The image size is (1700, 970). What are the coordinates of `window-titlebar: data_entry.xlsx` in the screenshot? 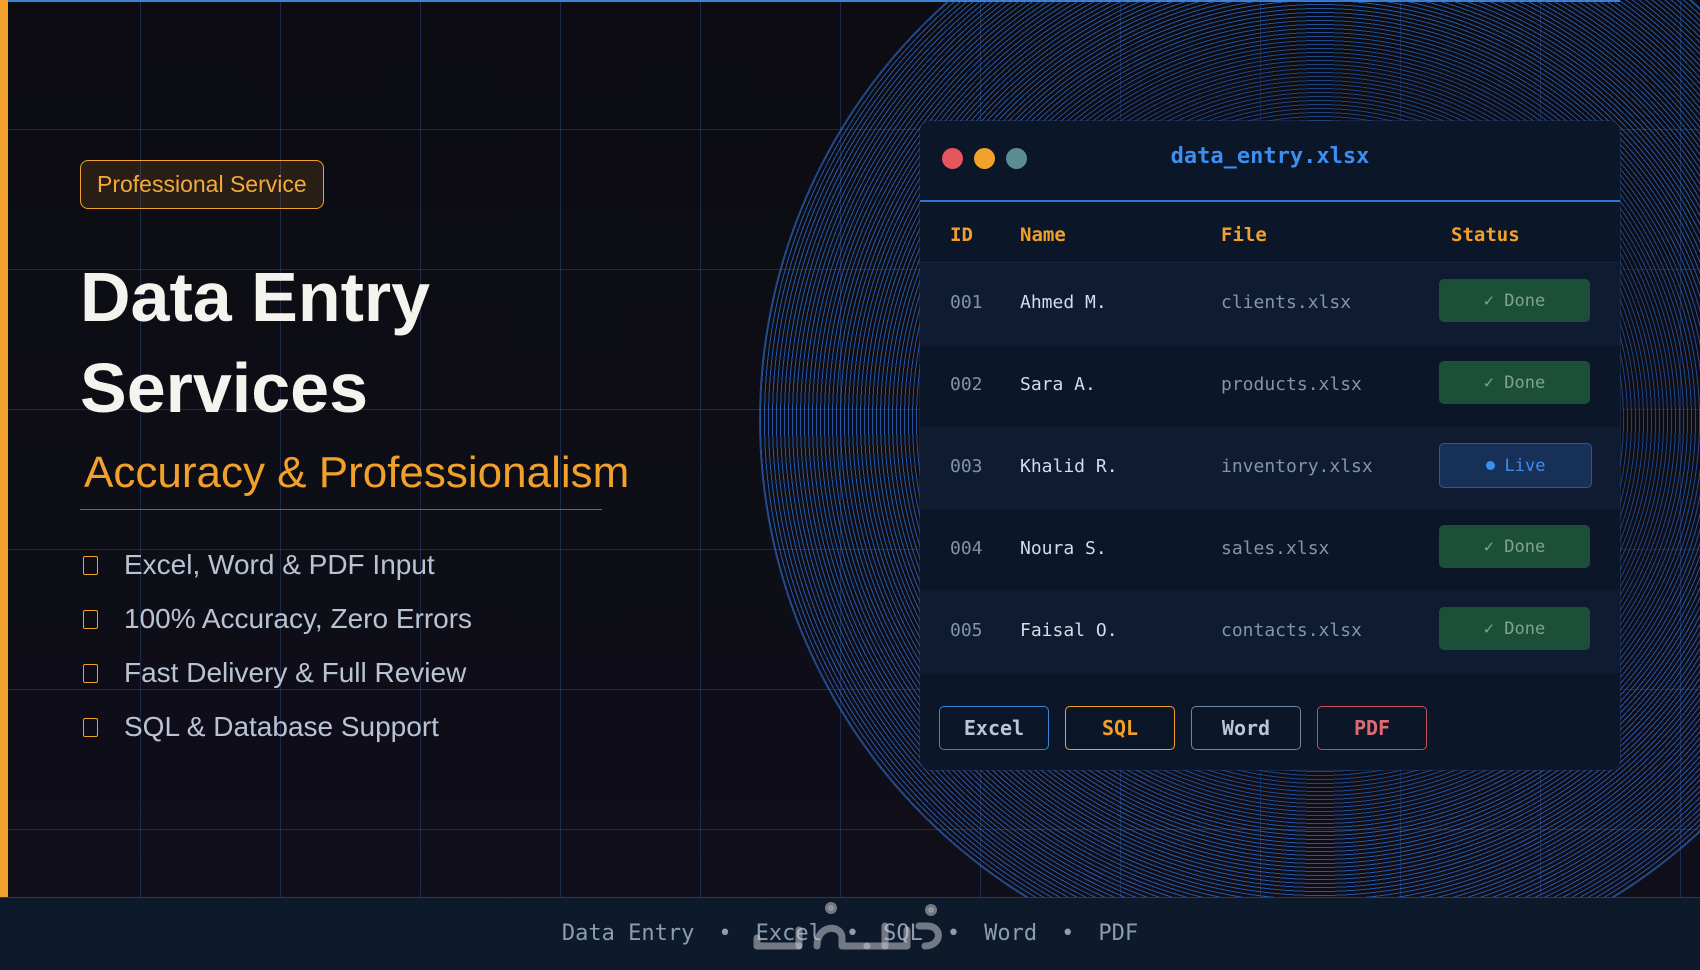 It's located at (1270, 161).